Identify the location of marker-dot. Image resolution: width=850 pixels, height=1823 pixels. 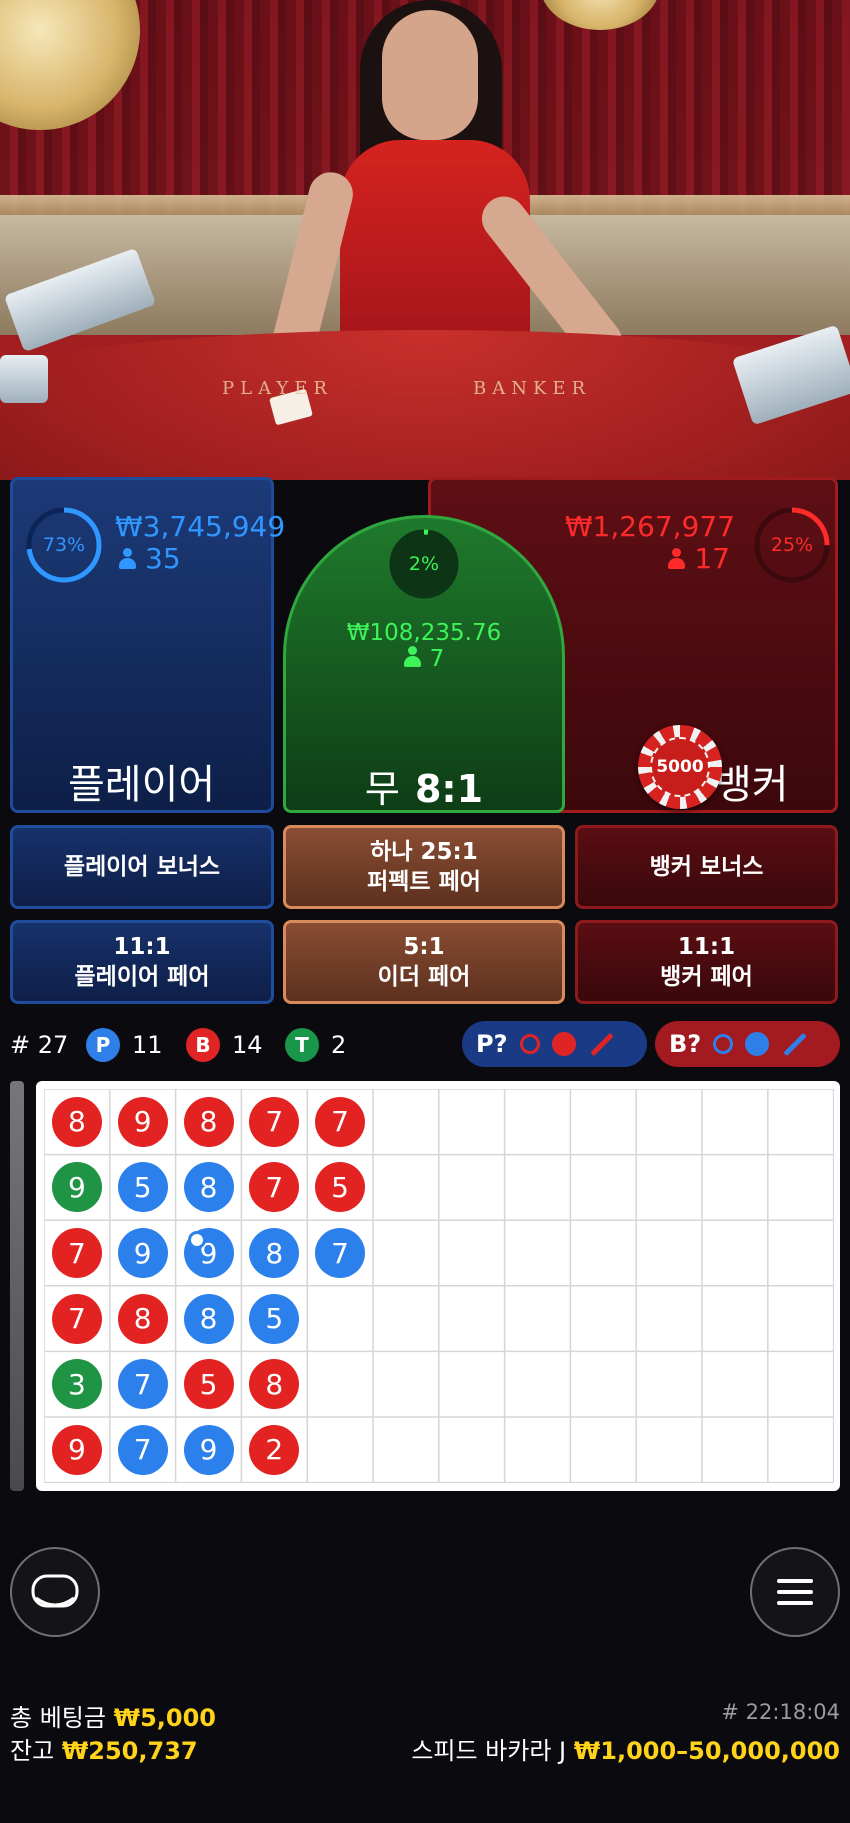
(197, 1240).